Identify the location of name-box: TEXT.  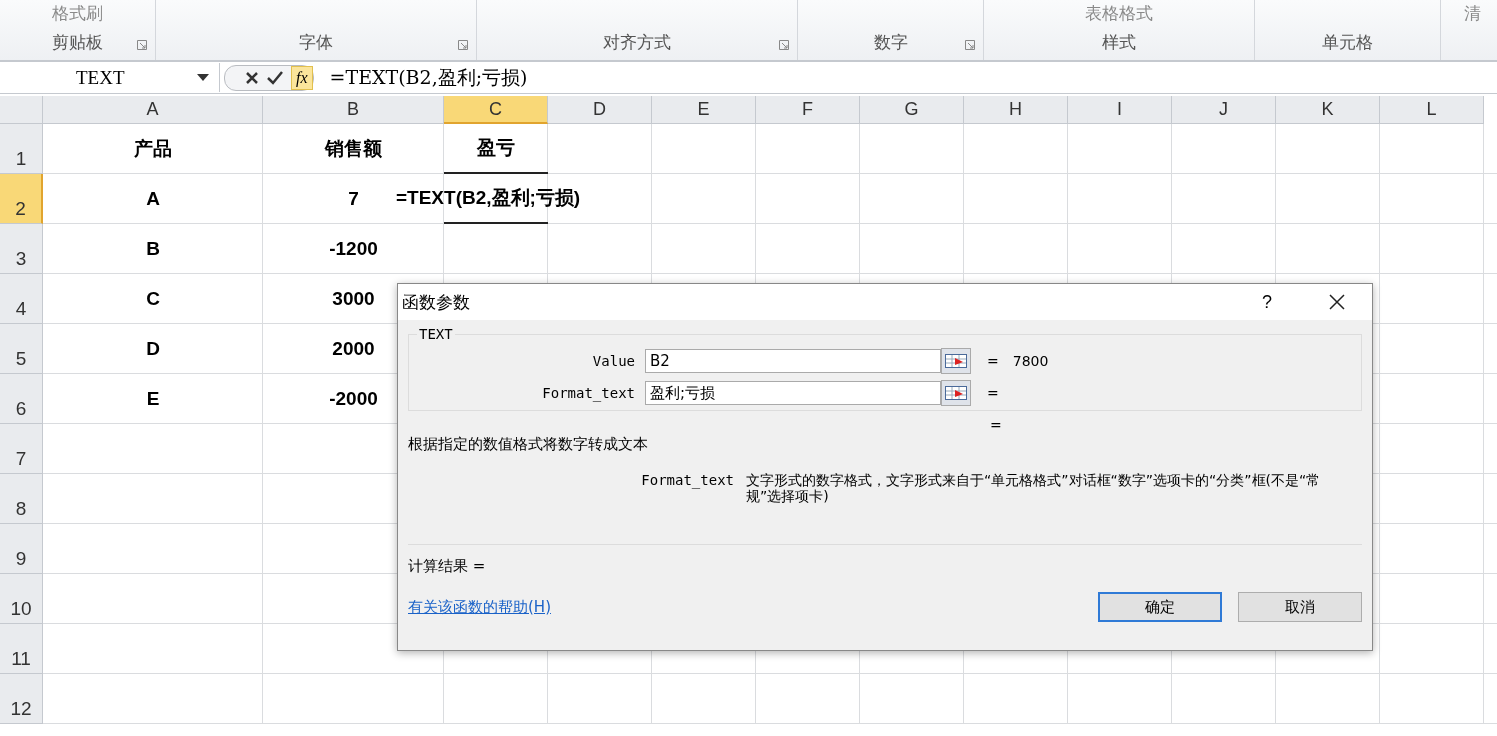
(110, 77).